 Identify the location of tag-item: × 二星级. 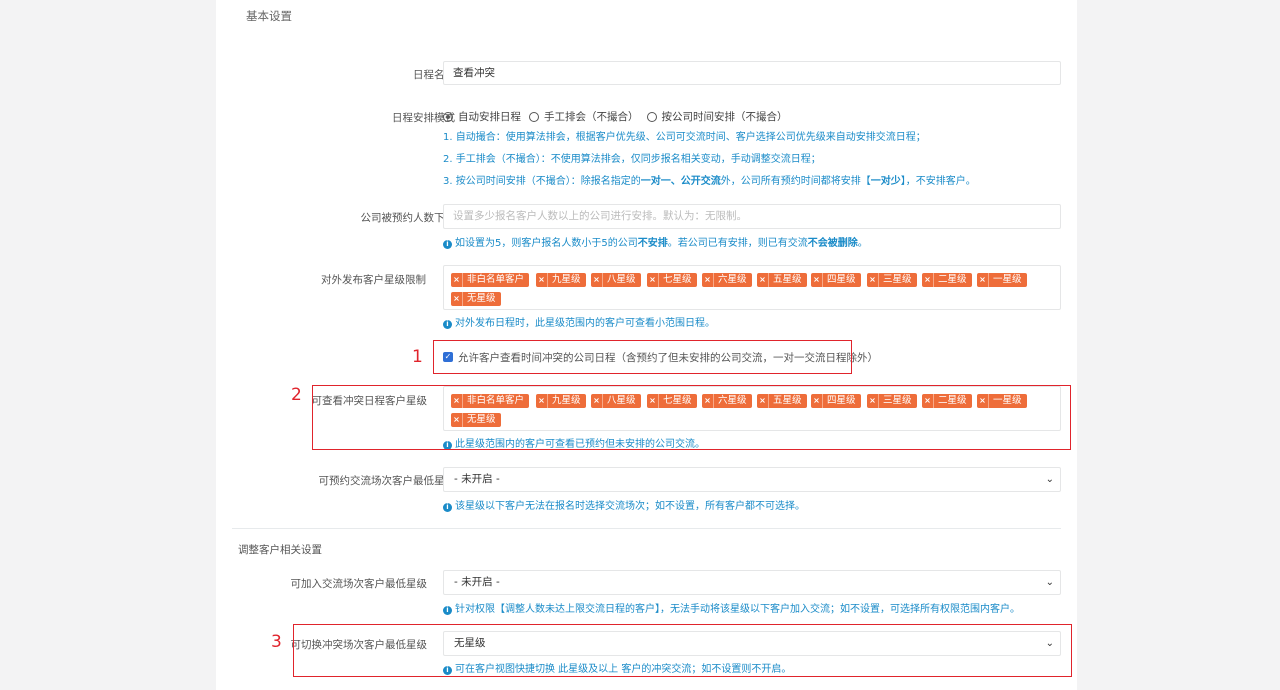
(947, 280).